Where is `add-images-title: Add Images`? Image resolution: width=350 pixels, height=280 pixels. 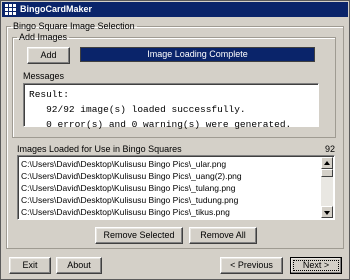 add-images-title: Add Images is located at coordinates (43, 37).